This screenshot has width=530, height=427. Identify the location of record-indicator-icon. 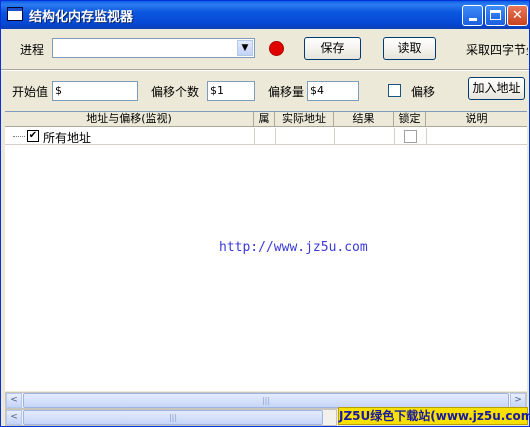
(276, 48).